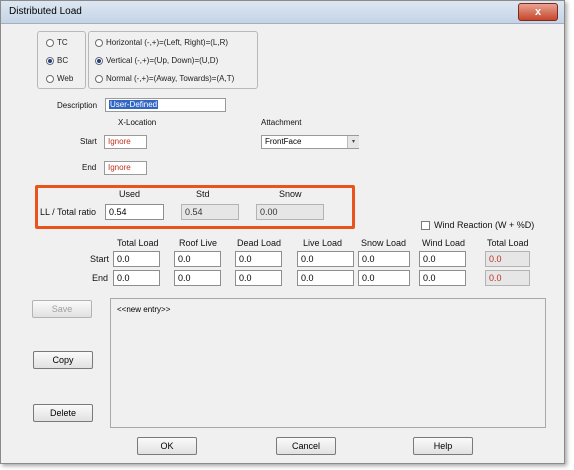  What do you see at coordinates (136, 259) in the screenshot?
I see `start-total-load: 0.0` at bounding box center [136, 259].